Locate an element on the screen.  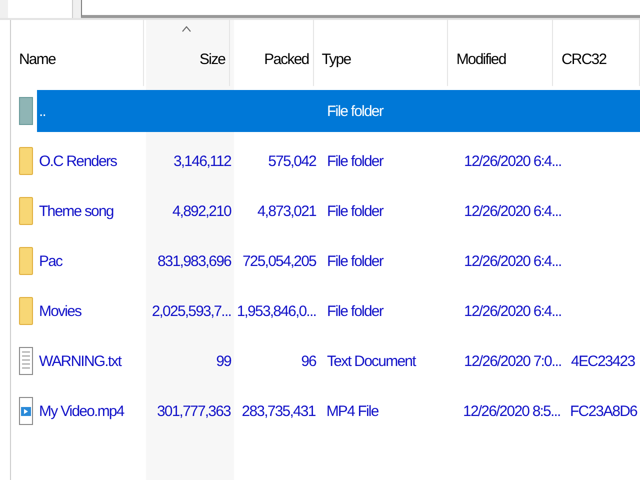
column-header: Modified is located at coordinates (501, 53).